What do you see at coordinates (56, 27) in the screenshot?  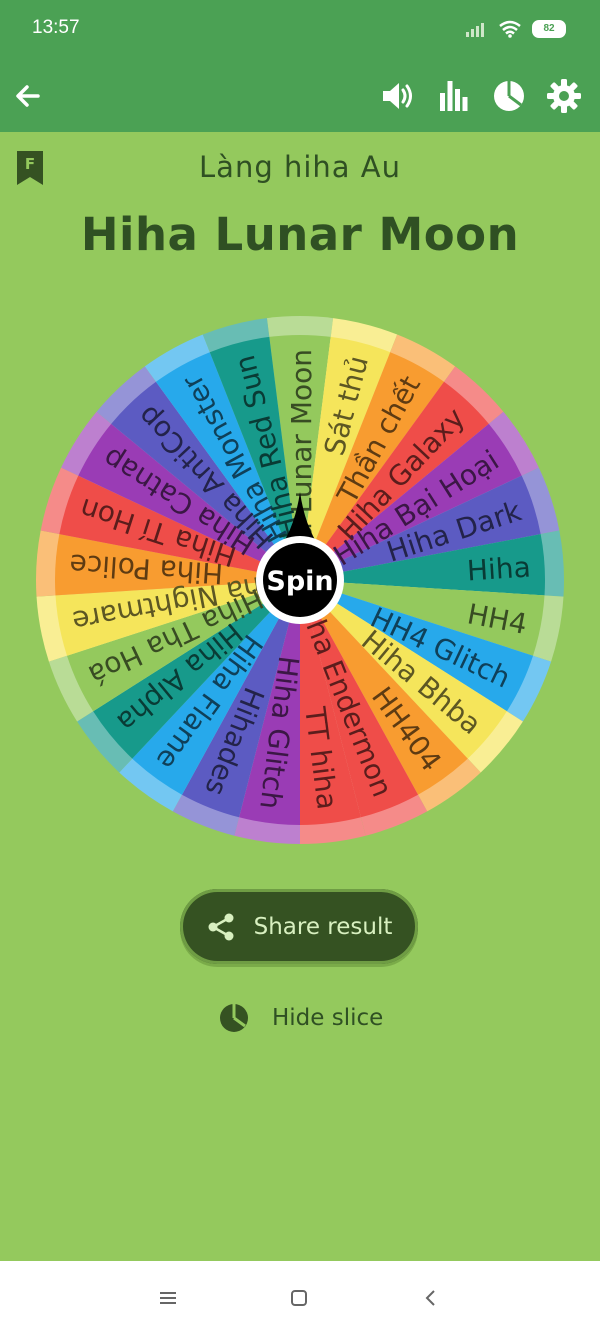 I see `status-time: 13:57` at bounding box center [56, 27].